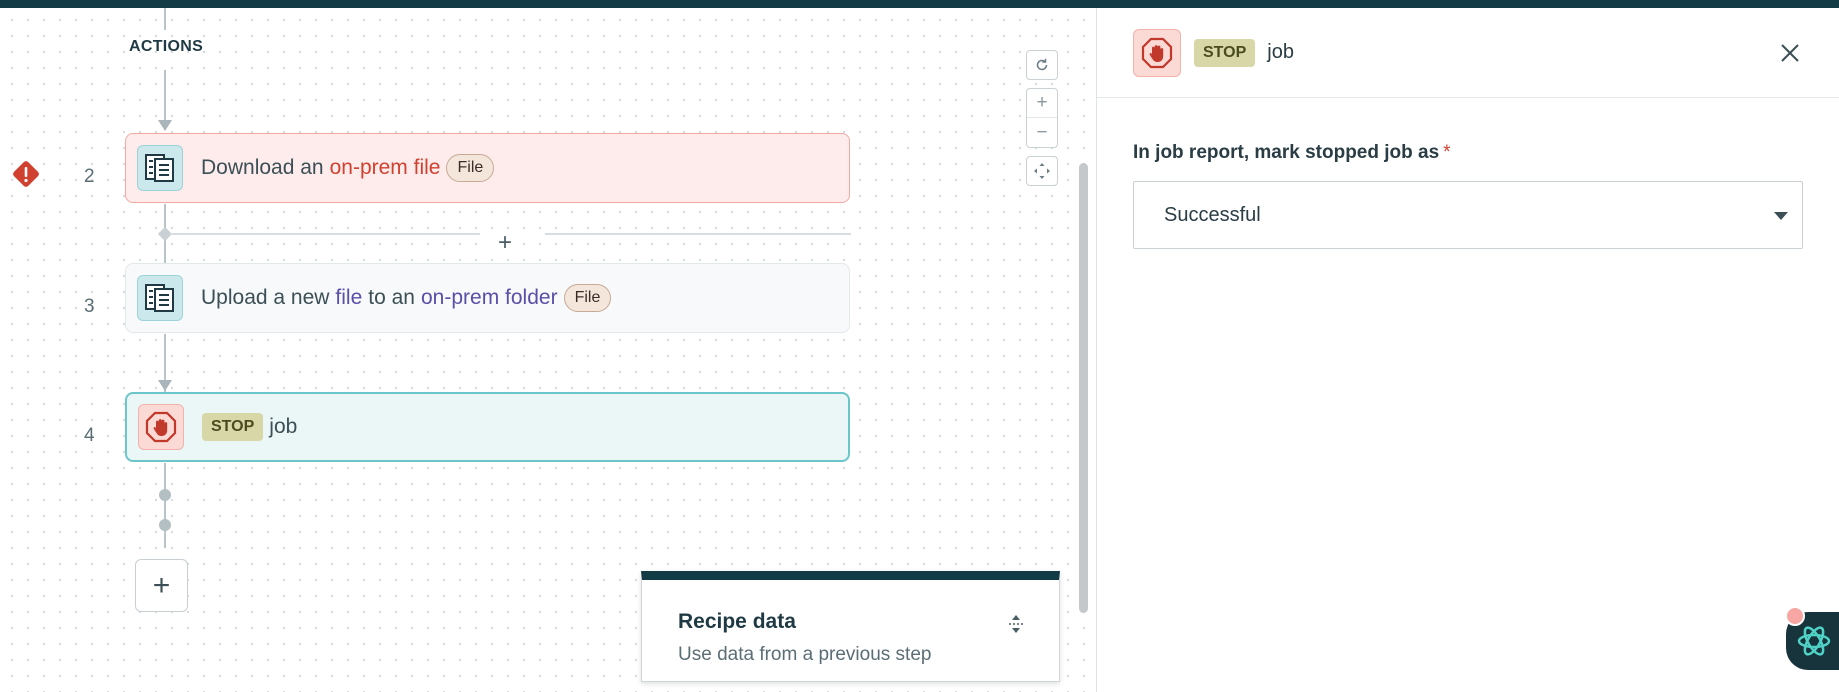  Describe the element at coordinates (1042, 103) in the screenshot. I see `zoom-in-button: +` at that location.